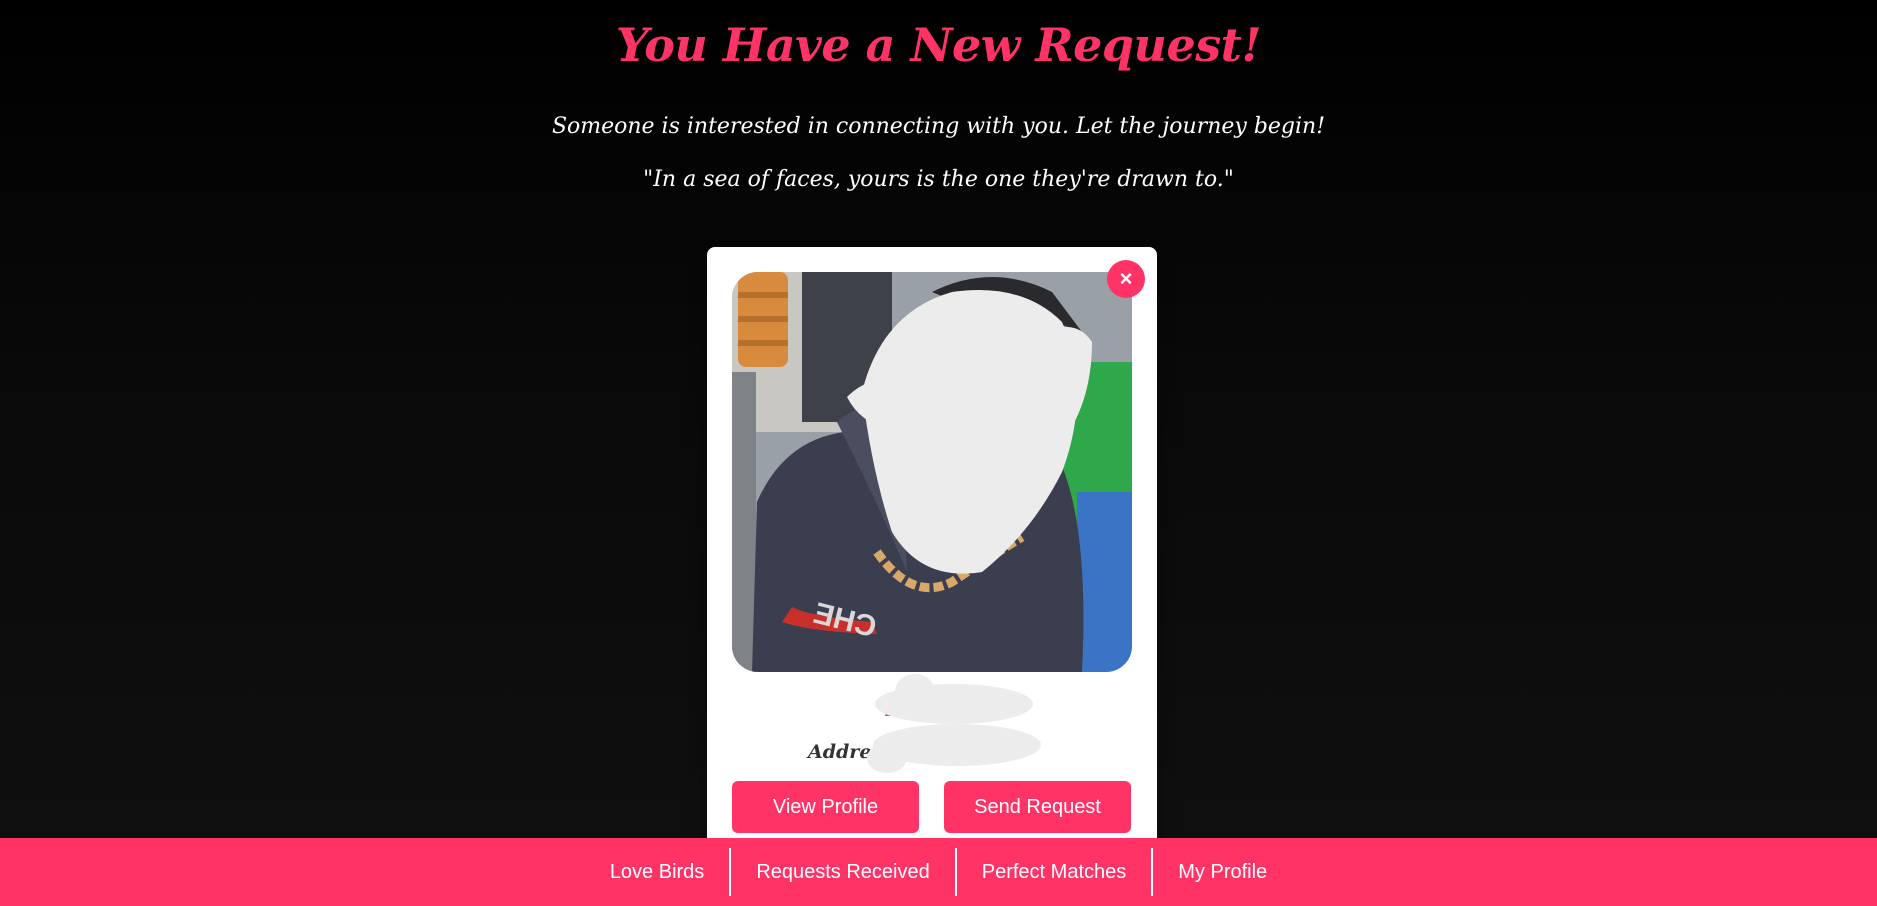 The width and height of the screenshot is (1877, 906). I want to click on name-redaction-tail, so click(915, 692).